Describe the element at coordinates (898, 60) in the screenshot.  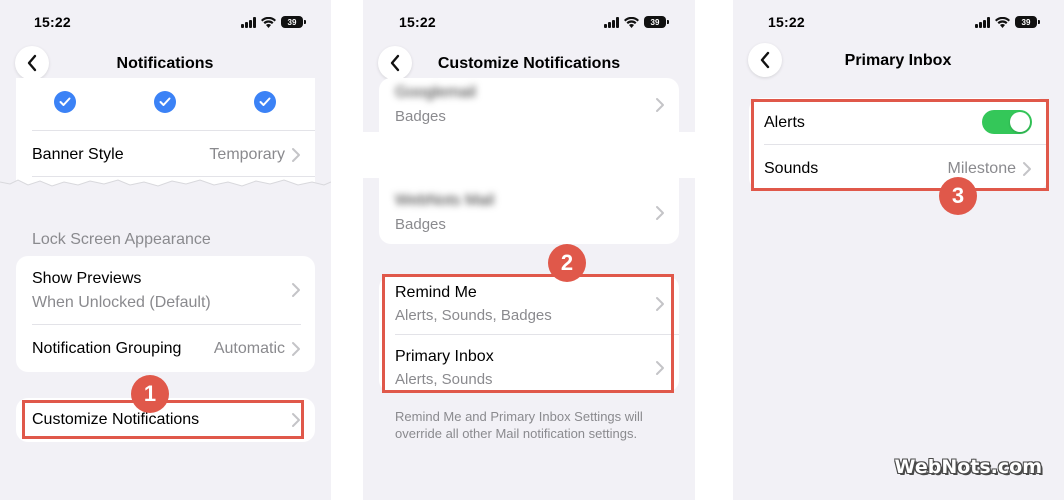
I see `page-title: Primary Inbox` at that location.